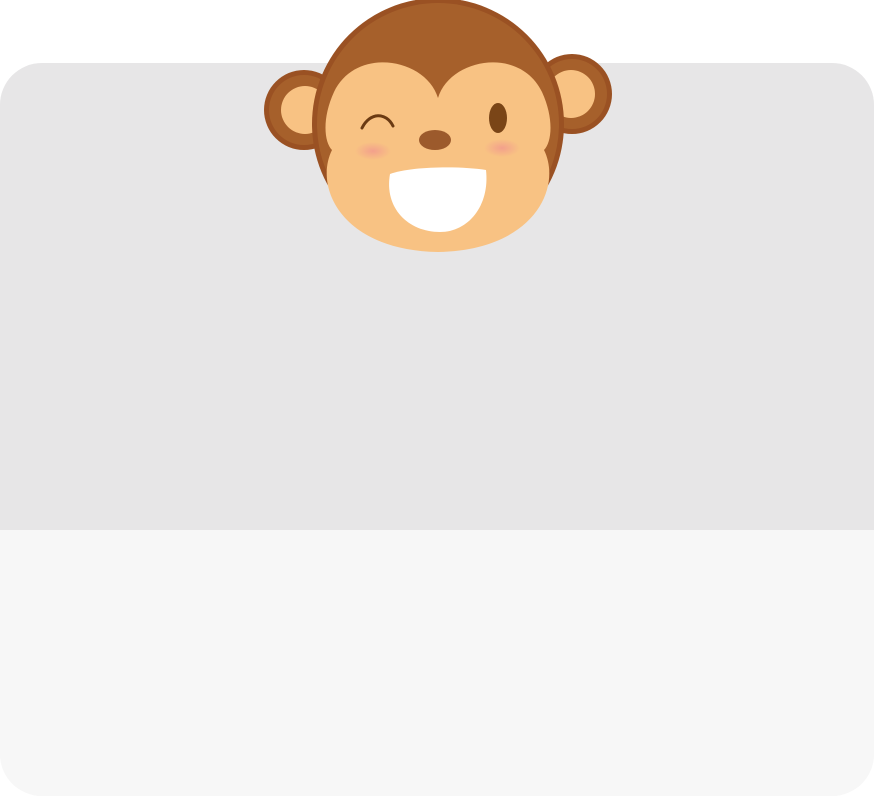  Describe the element at coordinates (498, 118) in the screenshot. I see `open-eye` at that location.